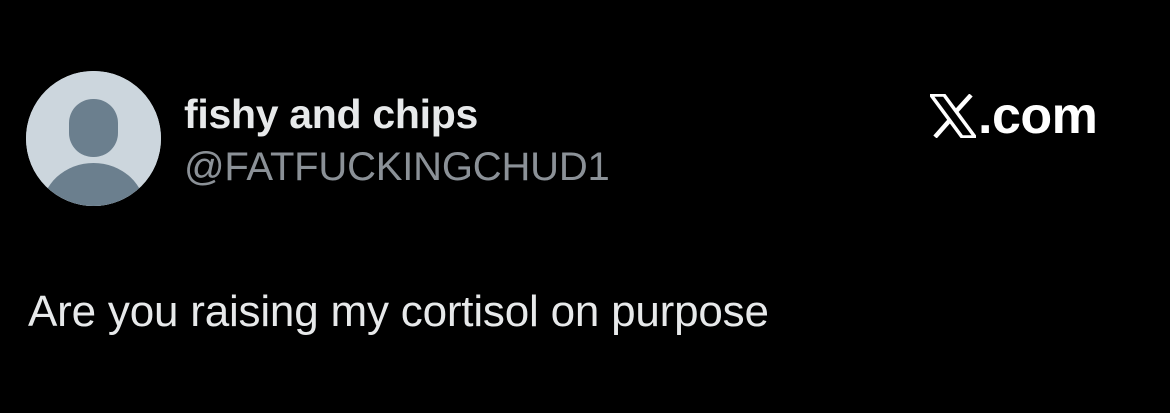  I want to click on brand-watermark: .com, so click(1014, 116).